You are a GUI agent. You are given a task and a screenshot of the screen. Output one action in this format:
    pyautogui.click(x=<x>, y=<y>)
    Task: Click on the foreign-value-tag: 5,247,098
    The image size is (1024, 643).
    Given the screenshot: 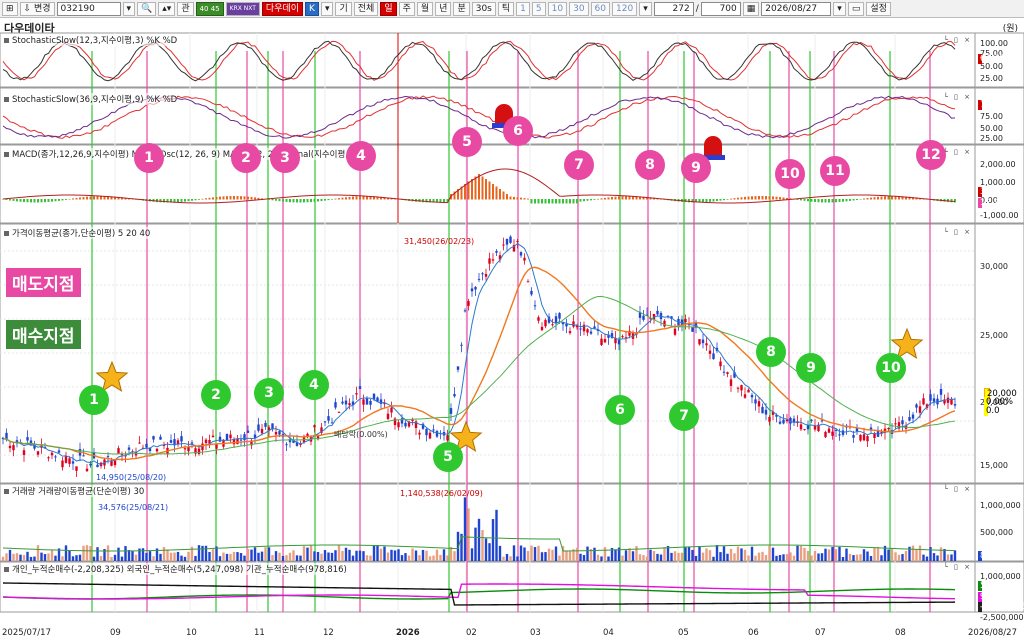 What is the action you would take?
    pyautogui.click(x=1000, y=586)
    